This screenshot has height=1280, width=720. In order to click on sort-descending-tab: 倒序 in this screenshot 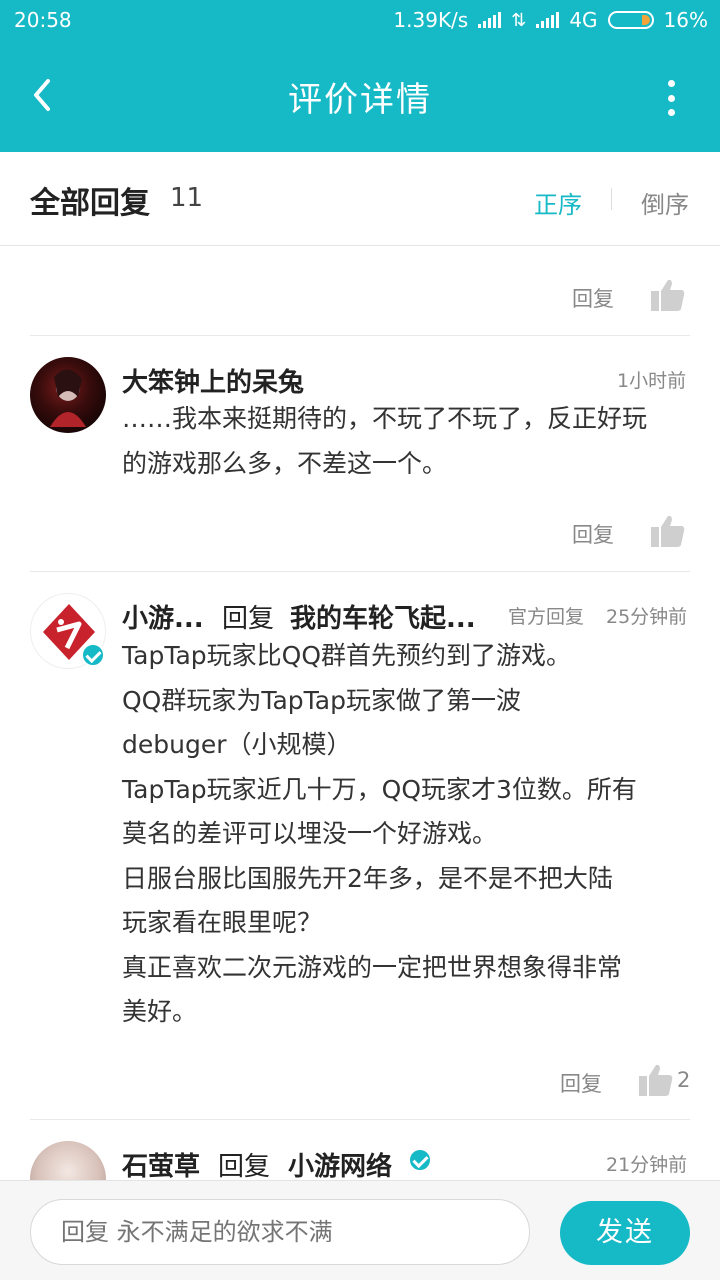, I will do `click(665, 202)`.